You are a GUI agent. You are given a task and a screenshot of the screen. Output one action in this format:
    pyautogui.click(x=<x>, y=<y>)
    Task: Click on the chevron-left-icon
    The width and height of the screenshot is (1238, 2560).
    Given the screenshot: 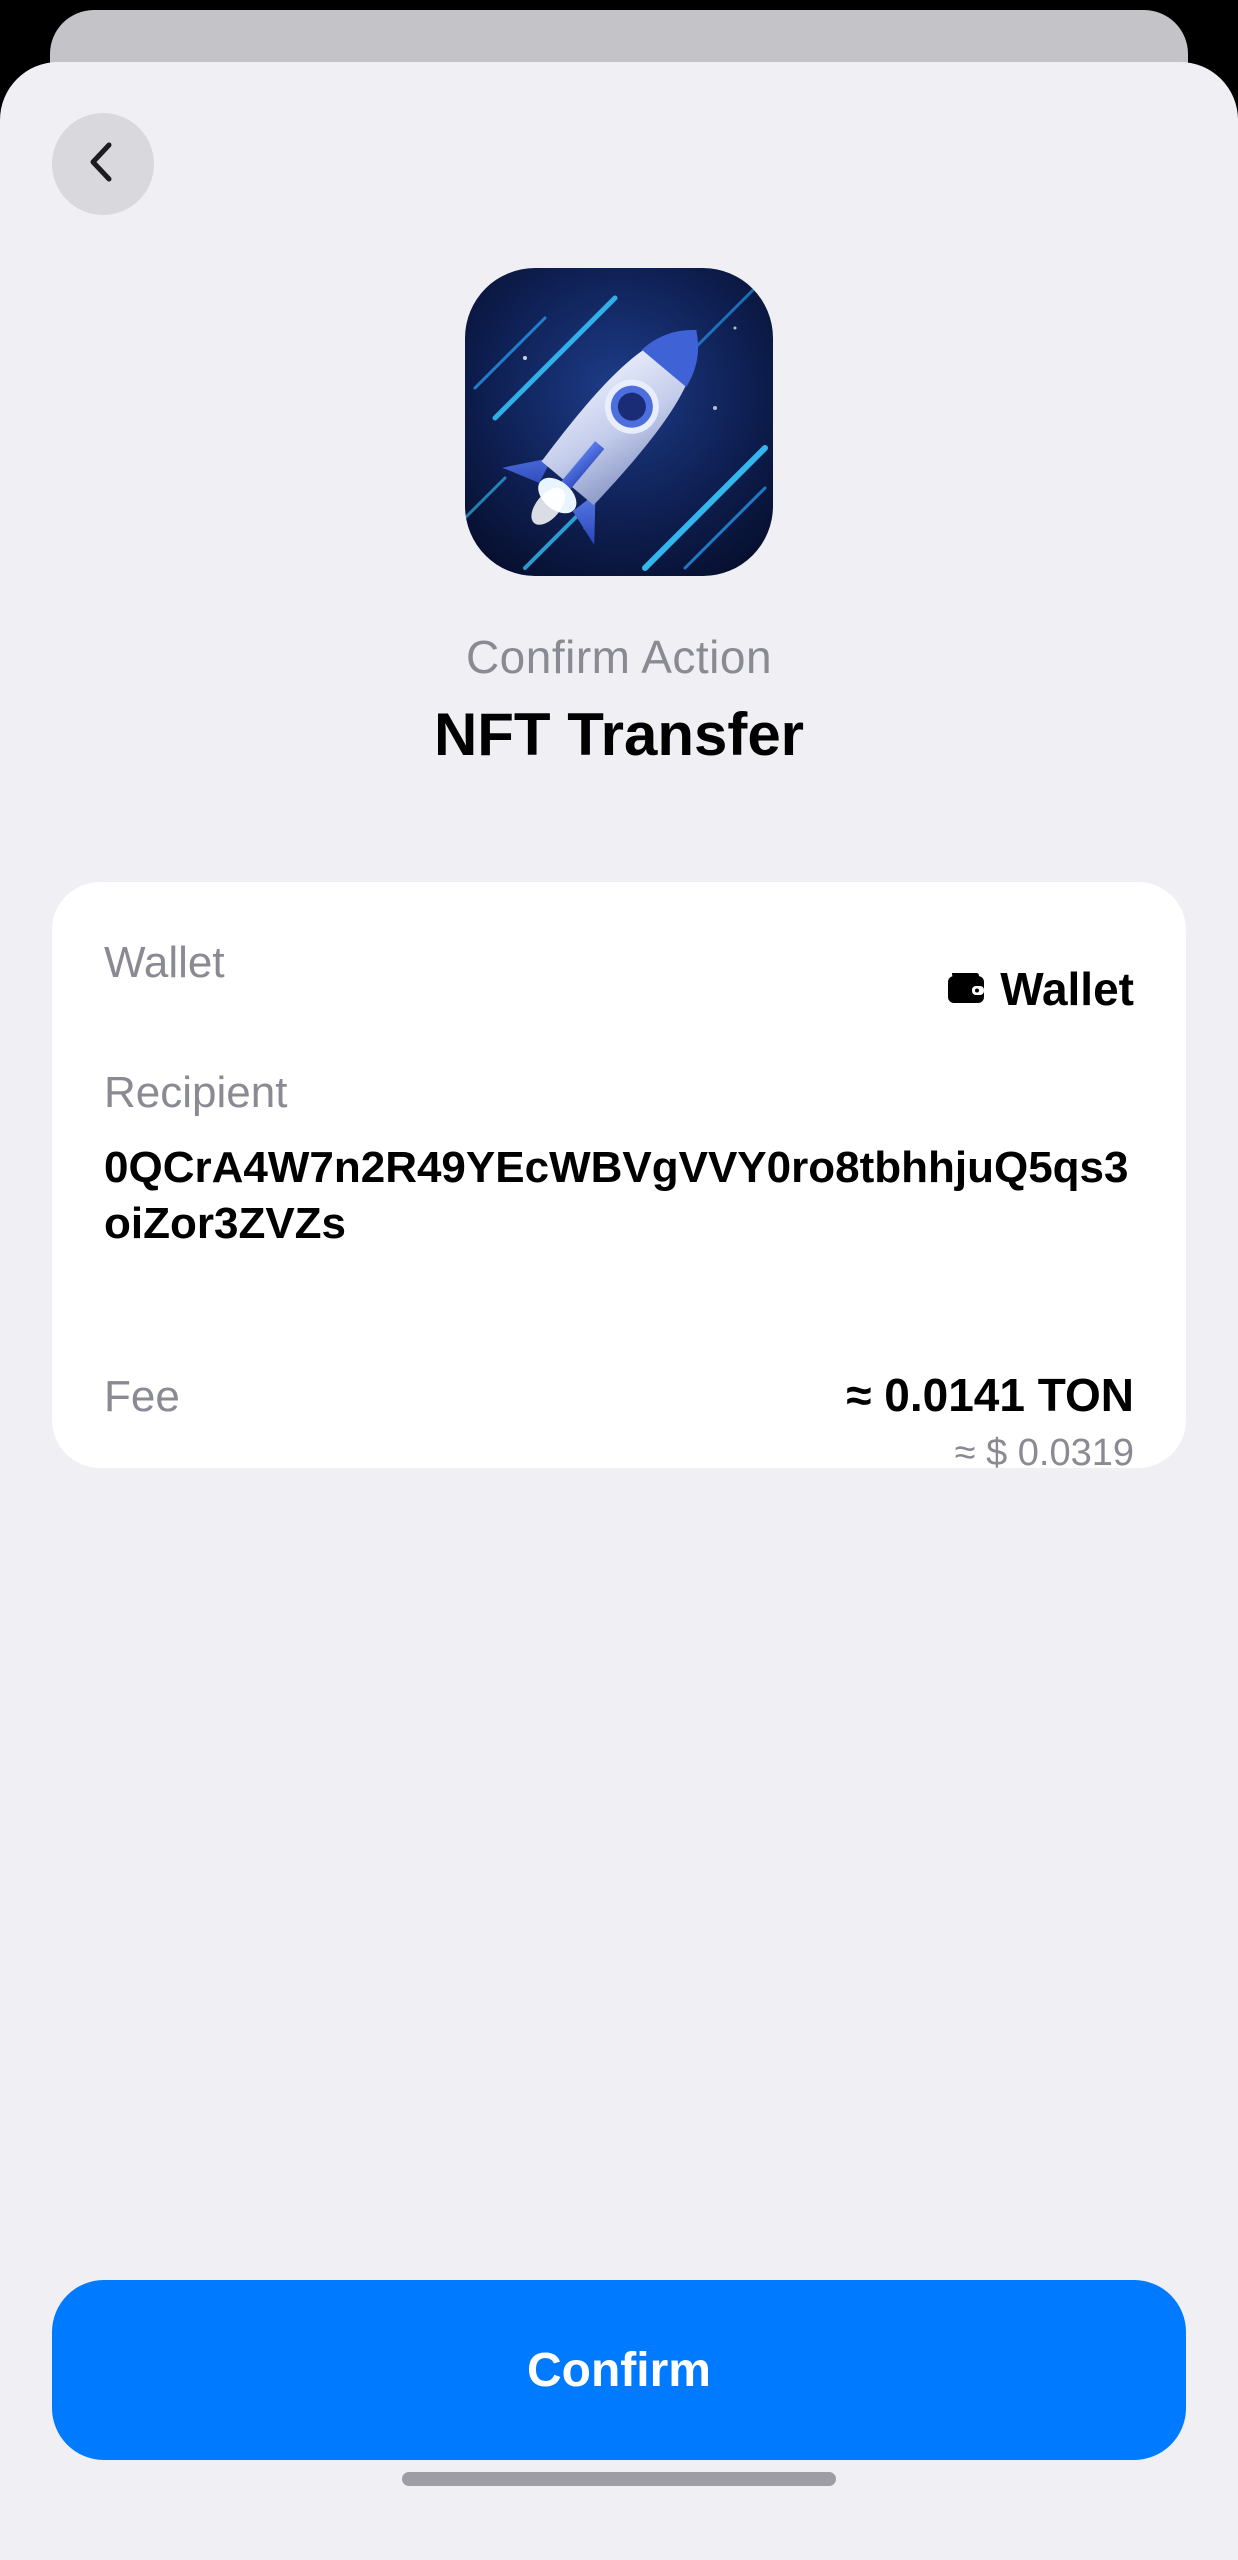 What is the action you would take?
    pyautogui.click(x=103, y=164)
    